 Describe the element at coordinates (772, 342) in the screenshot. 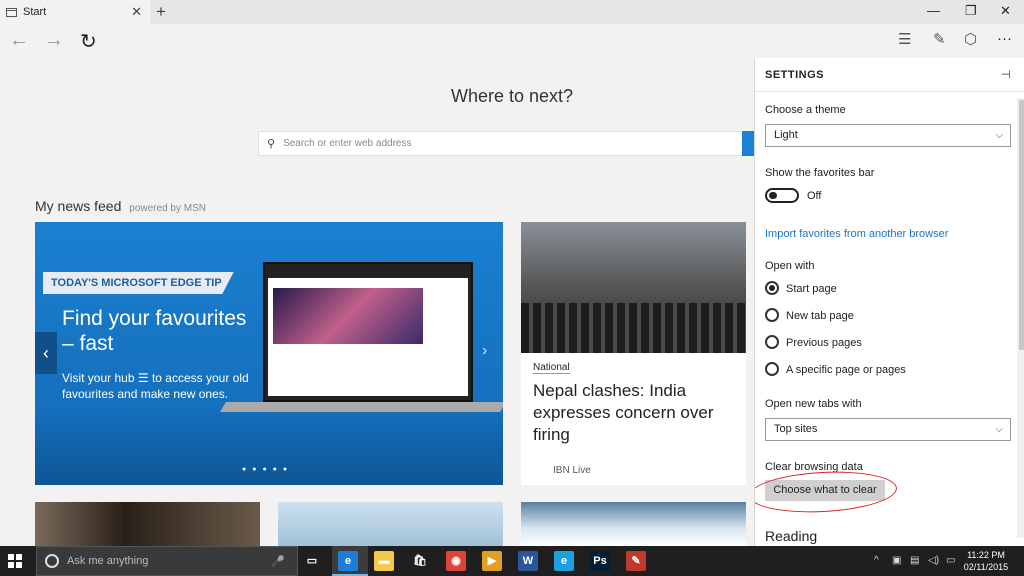

I see `radio-previous-pages` at that location.